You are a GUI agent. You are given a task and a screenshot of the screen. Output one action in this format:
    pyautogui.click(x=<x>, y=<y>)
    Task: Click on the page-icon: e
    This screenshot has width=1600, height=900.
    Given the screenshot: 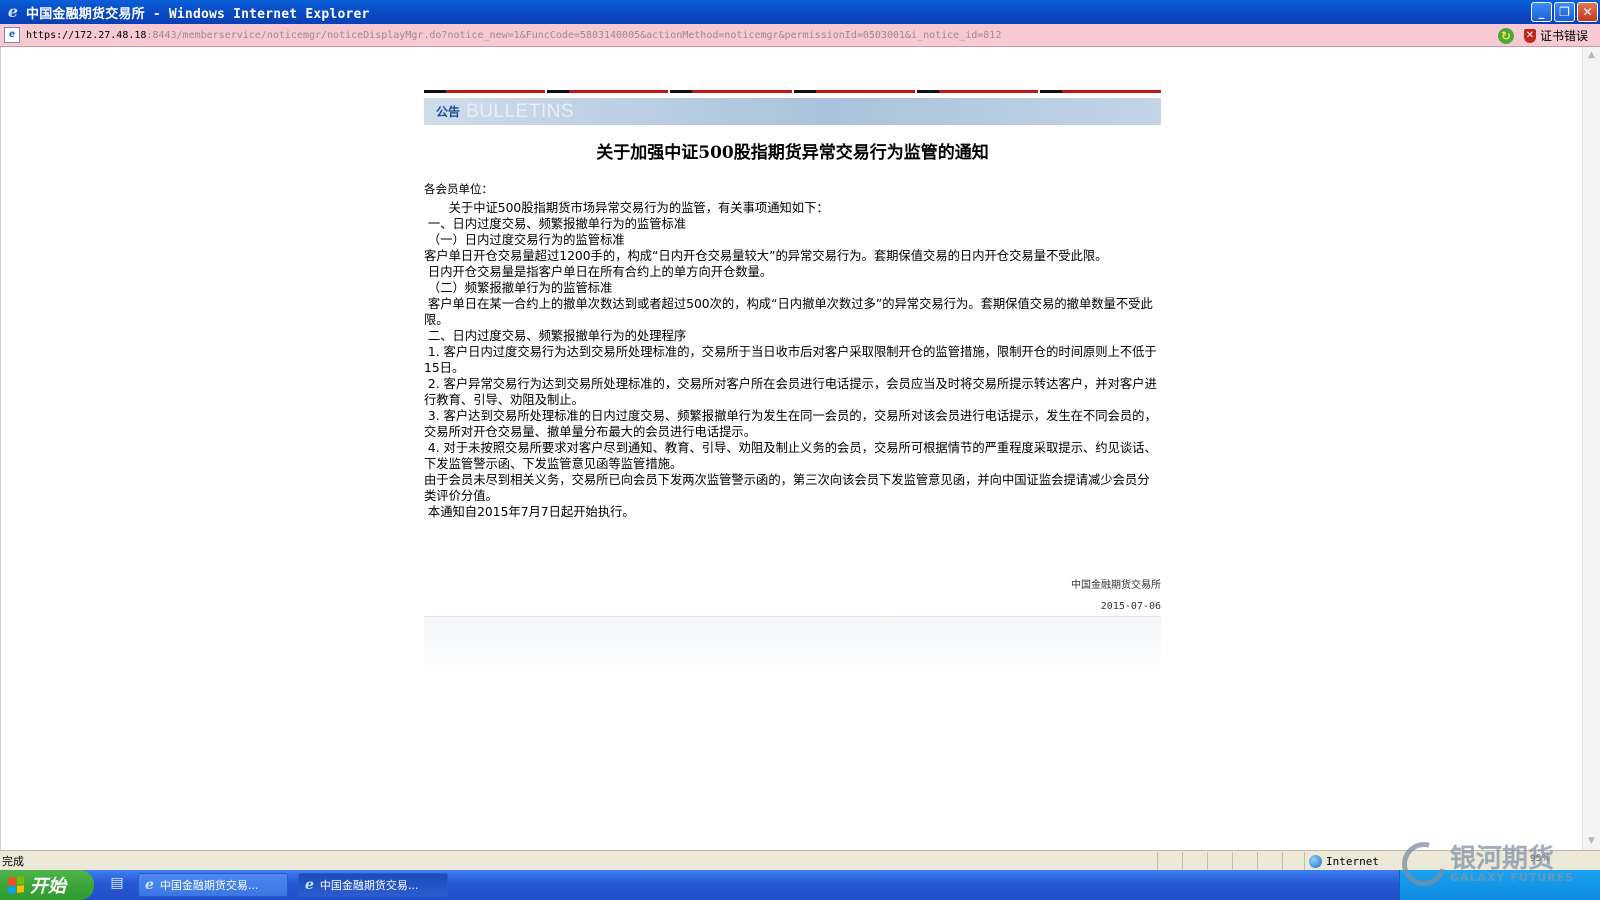 What is the action you would take?
    pyautogui.click(x=12, y=35)
    